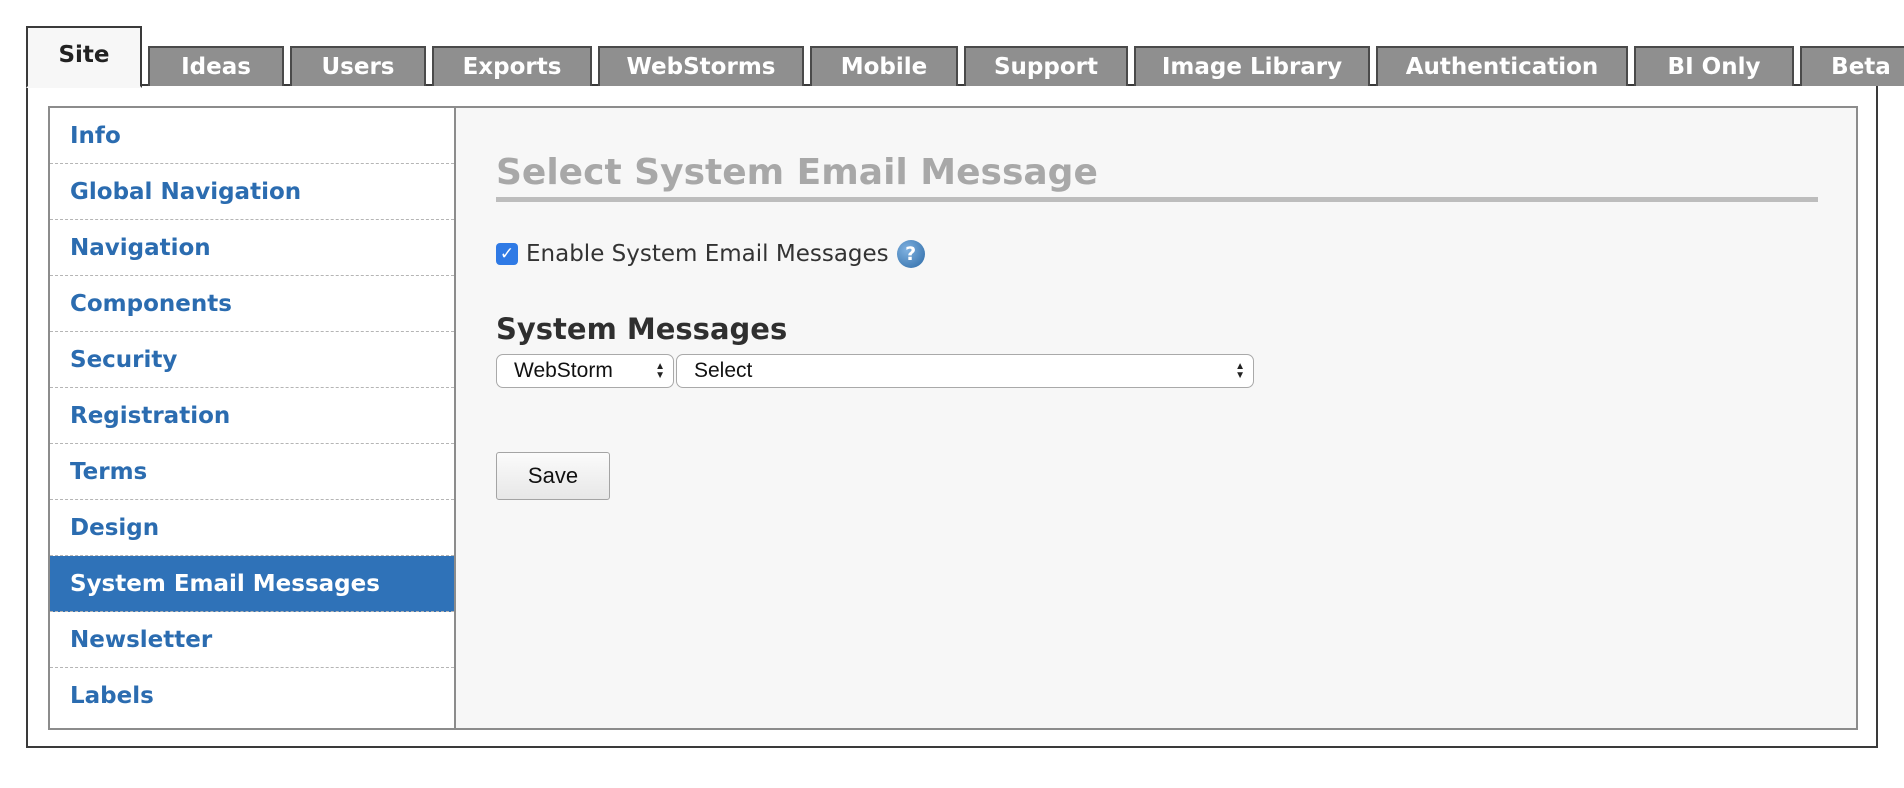 The image size is (1904, 788). What do you see at coordinates (1157, 177) in the screenshot?
I see `page-title: Select System Email Message` at bounding box center [1157, 177].